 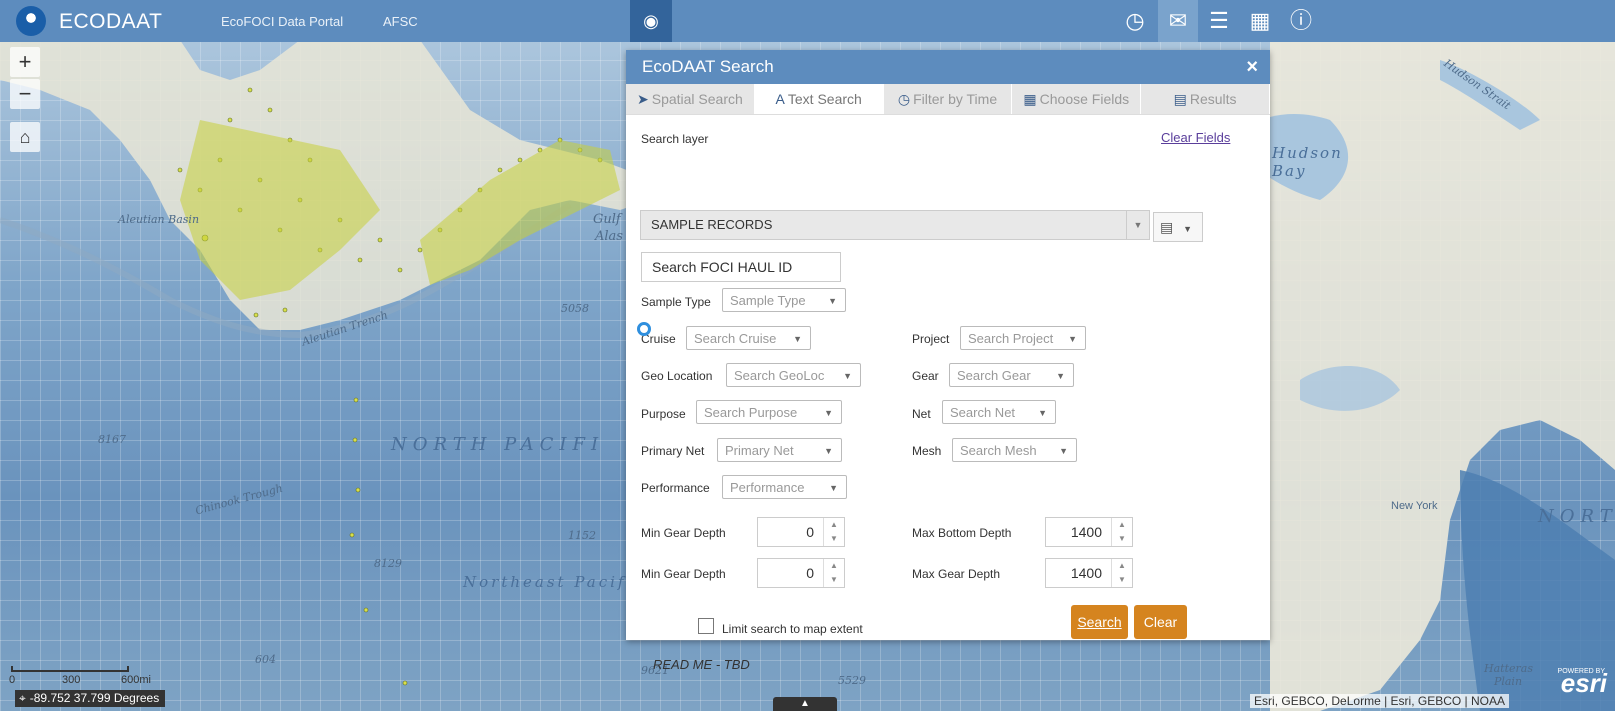 What do you see at coordinates (921, 414) in the screenshot?
I see `net-label: Net` at bounding box center [921, 414].